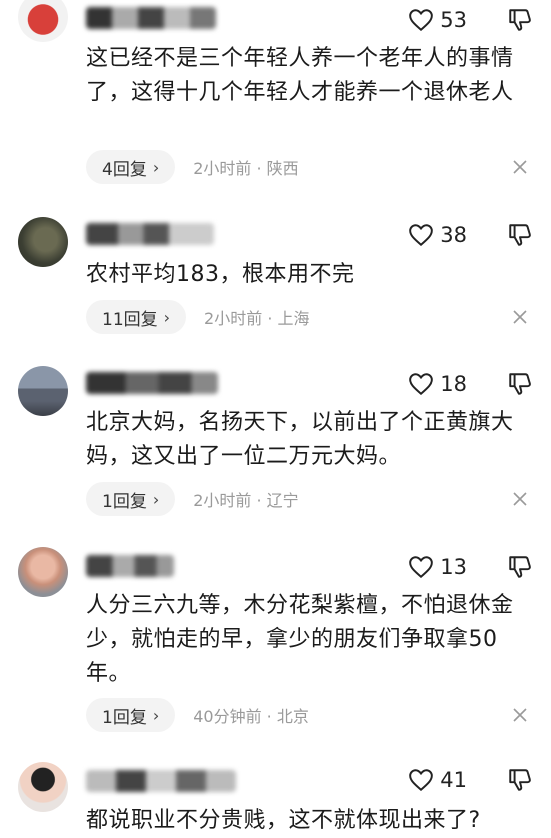  Describe the element at coordinates (124, 169) in the screenshot. I see `replies-label: 4回复` at that location.